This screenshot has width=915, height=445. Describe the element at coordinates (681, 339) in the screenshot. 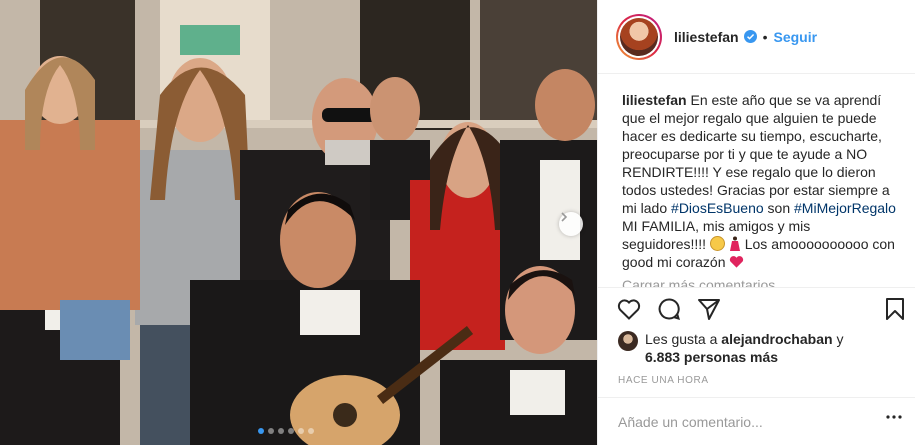

I see `likes-prefix: Les gusta a` at that location.